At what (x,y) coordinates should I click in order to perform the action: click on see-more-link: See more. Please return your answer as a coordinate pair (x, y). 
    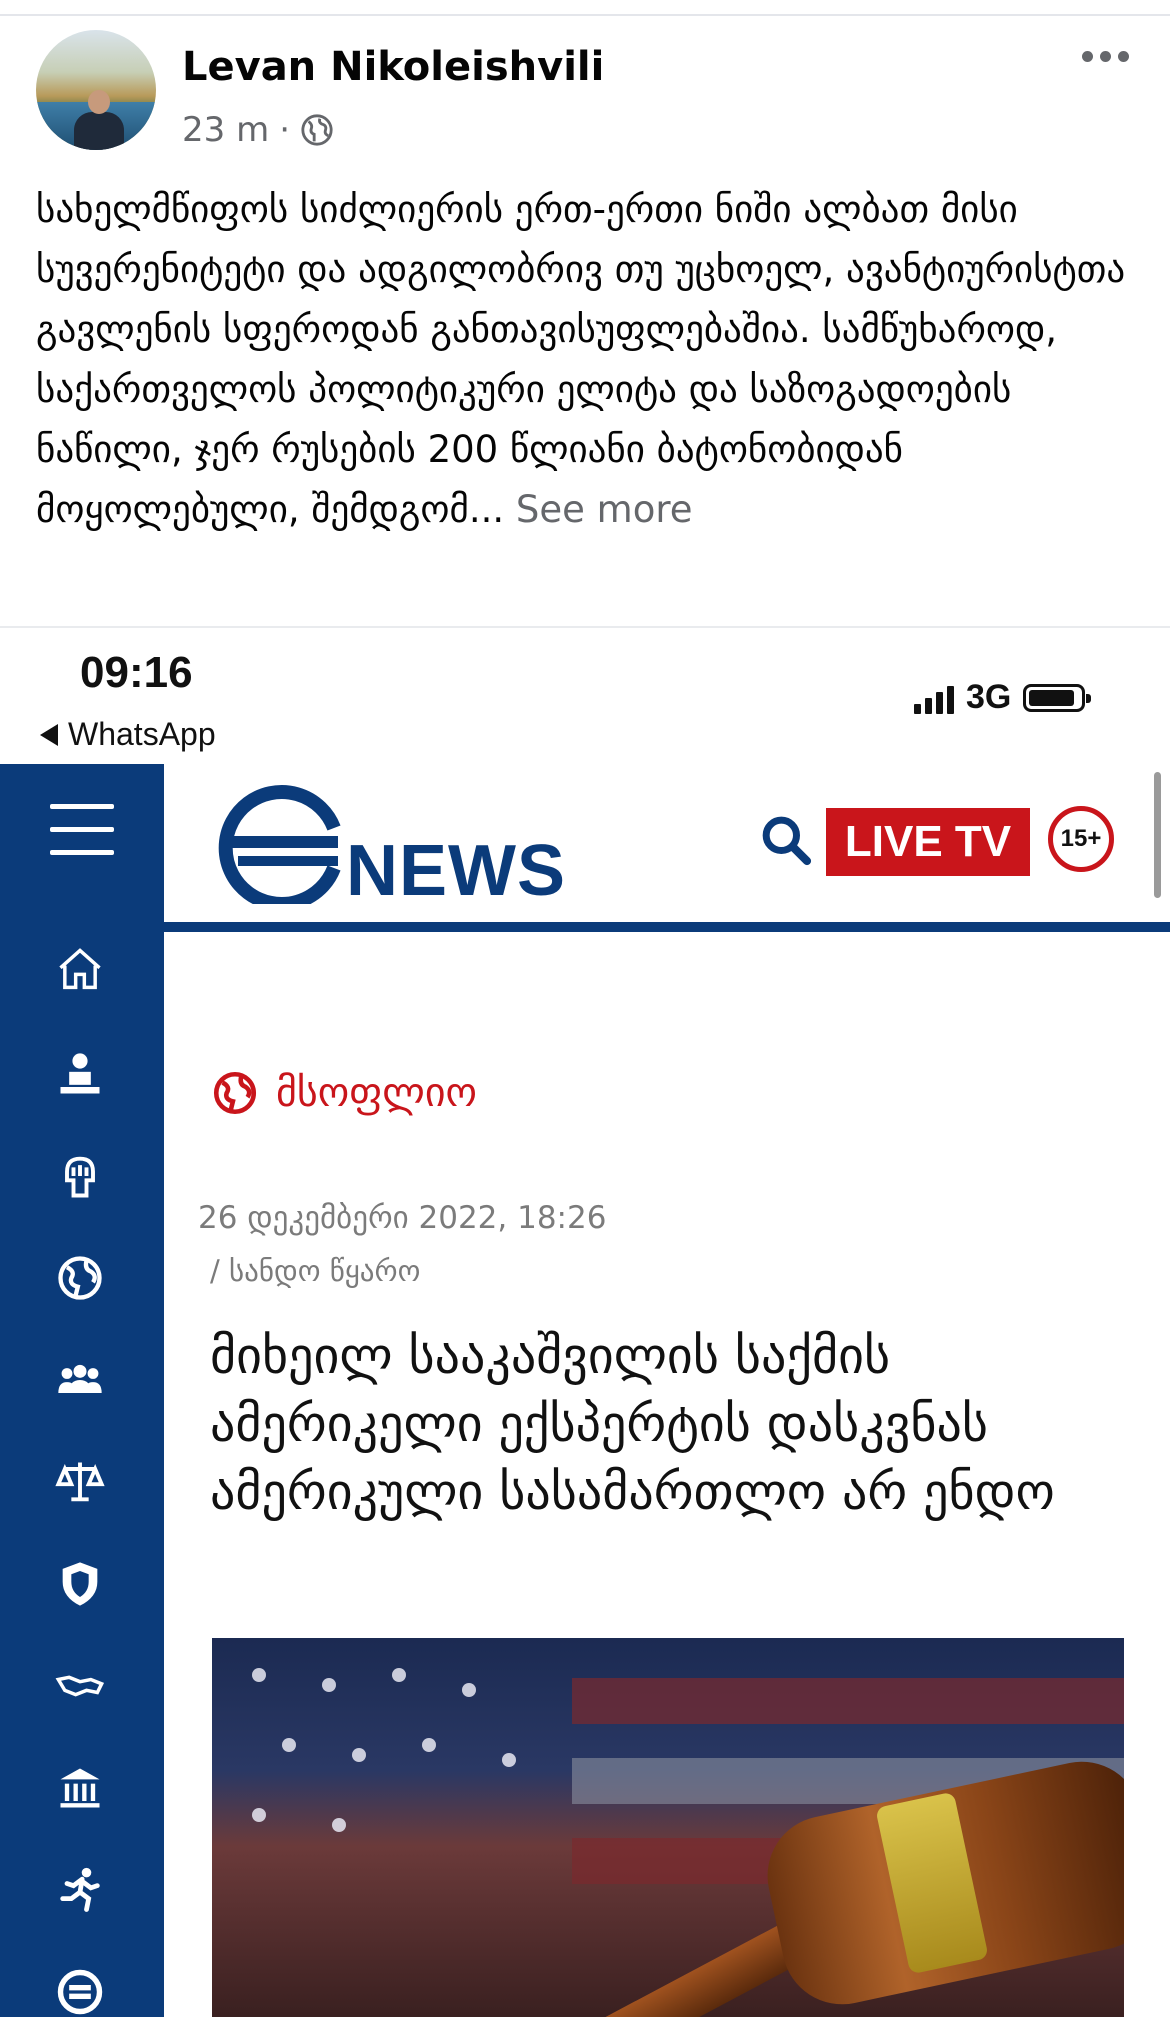
    Looking at the image, I should click on (604, 509).